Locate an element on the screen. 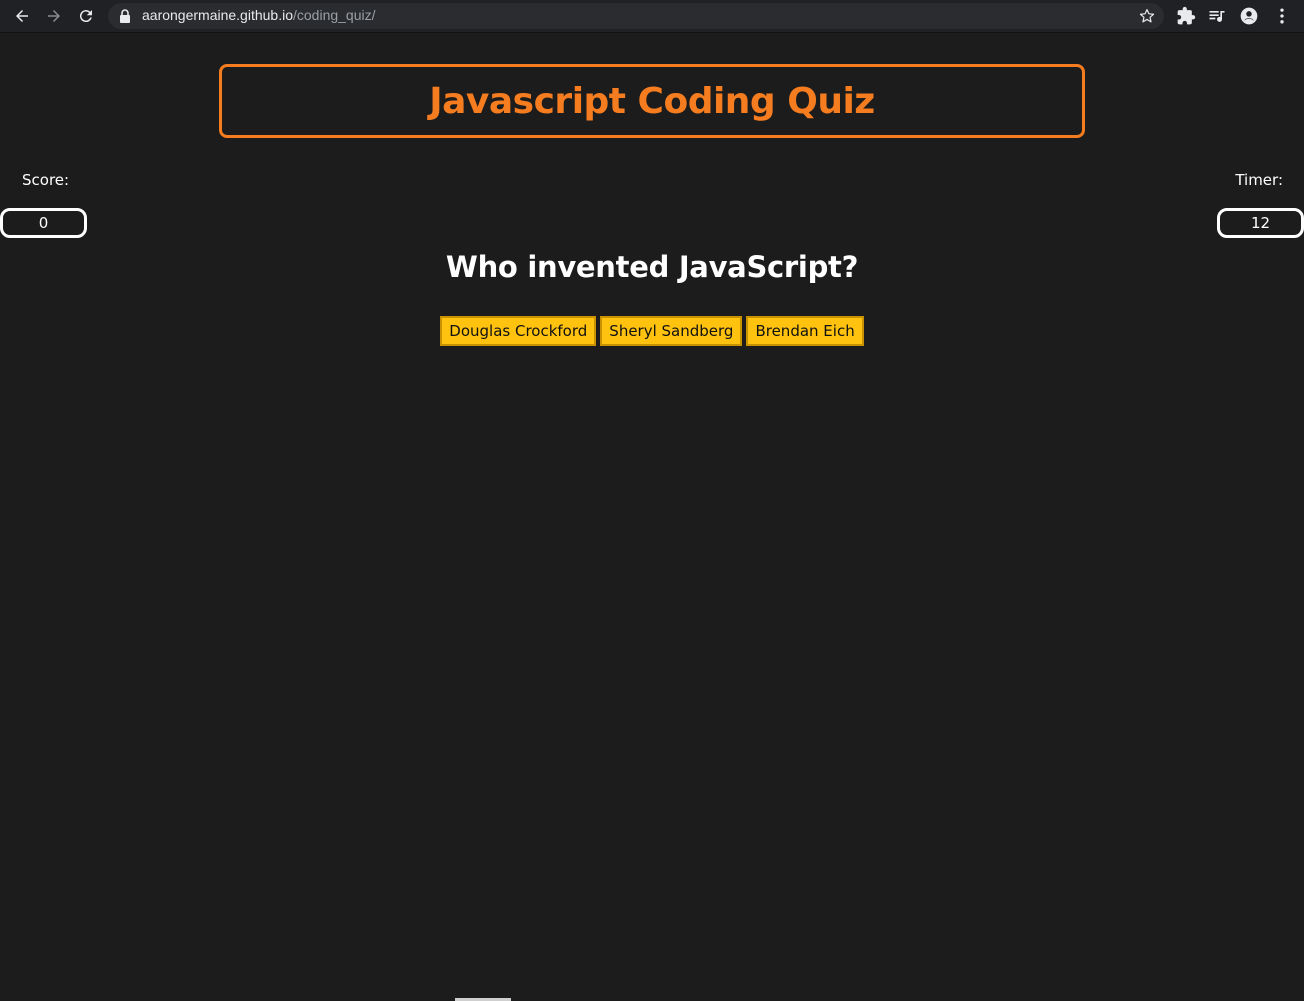 This screenshot has width=1304, height=1001. lock-icon is located at coordinates (125, 16).